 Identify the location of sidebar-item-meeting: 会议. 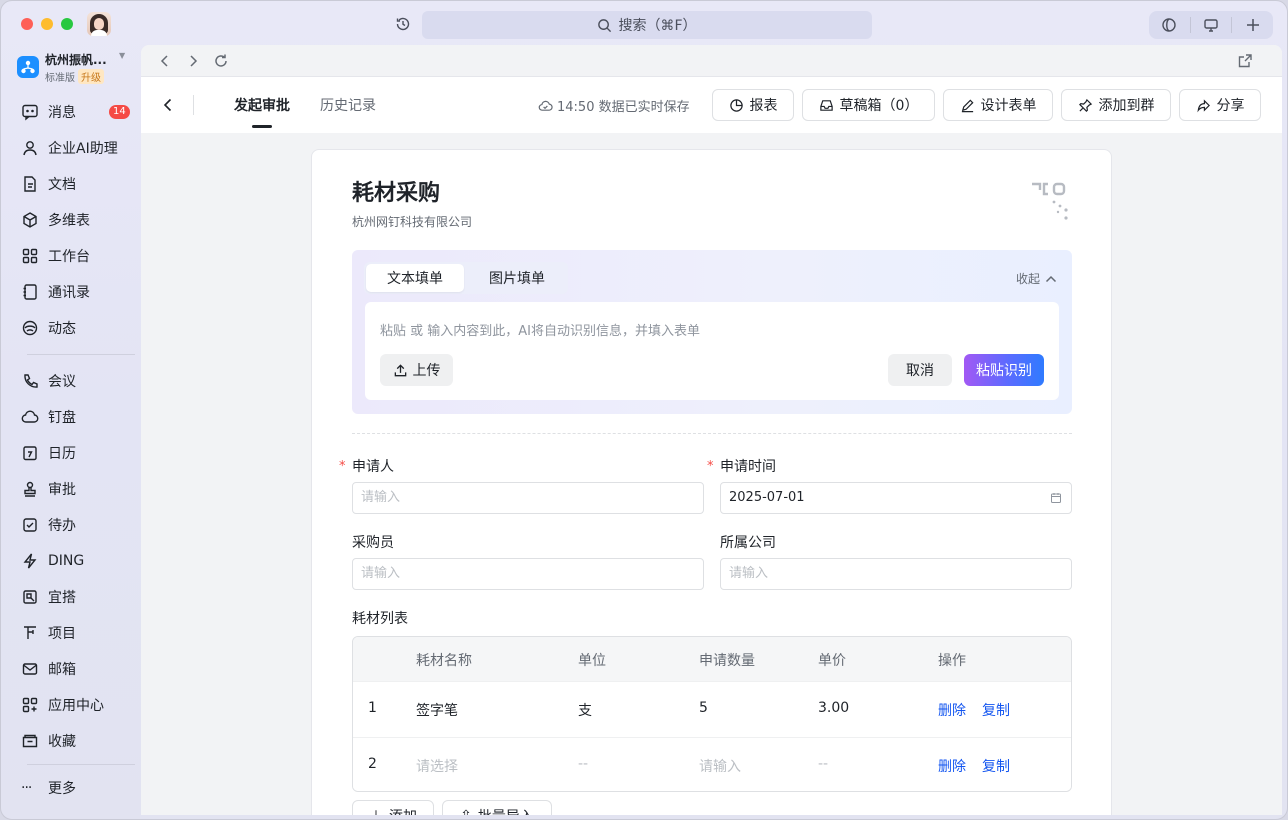
(71, 381).